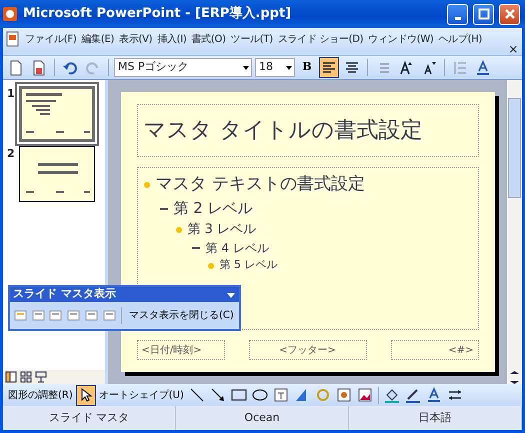 The height and width of the screenshot is (433, 525). Describe the element at coordinates (252, 39) in the screenshot. I see `menu-item: ツール(T)` at that location.